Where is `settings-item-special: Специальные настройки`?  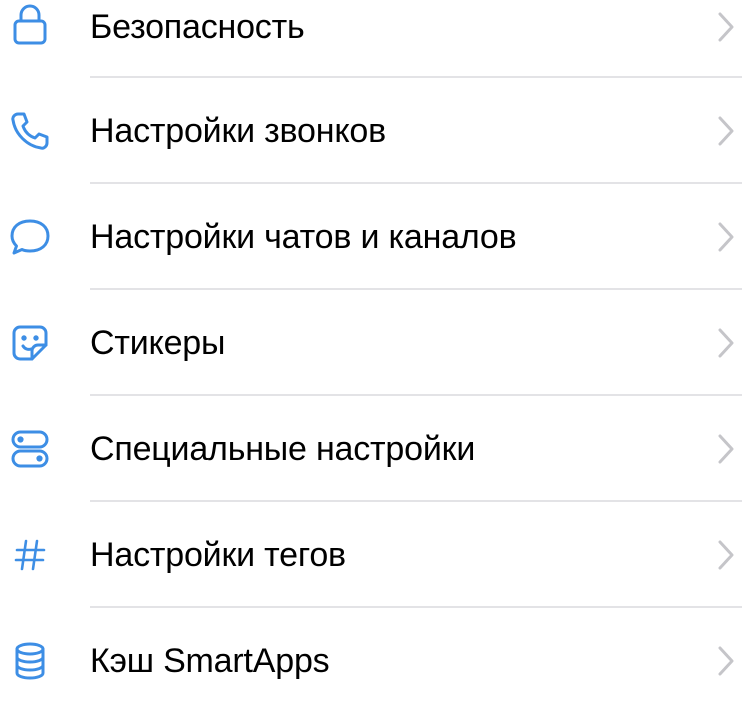
settings-item-special: Специальные настройки is located at coordinates (371, 449).